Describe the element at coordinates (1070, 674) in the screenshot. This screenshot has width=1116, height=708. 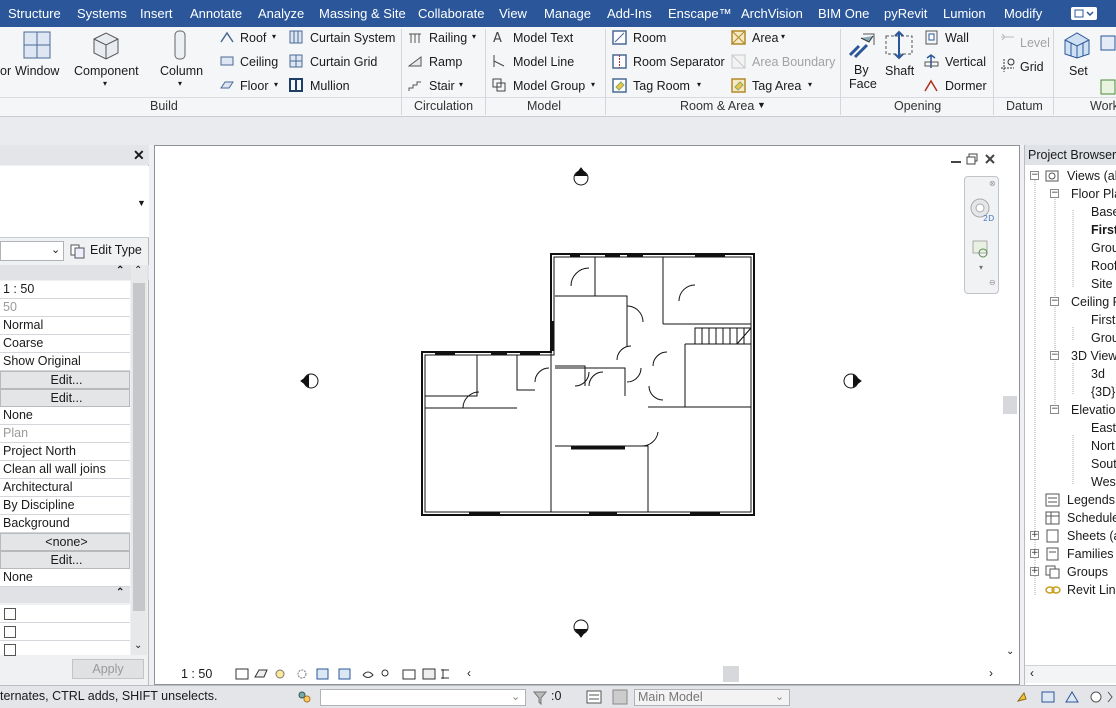
I see `browser-horizontal-scrollbar: ‹` at that location.